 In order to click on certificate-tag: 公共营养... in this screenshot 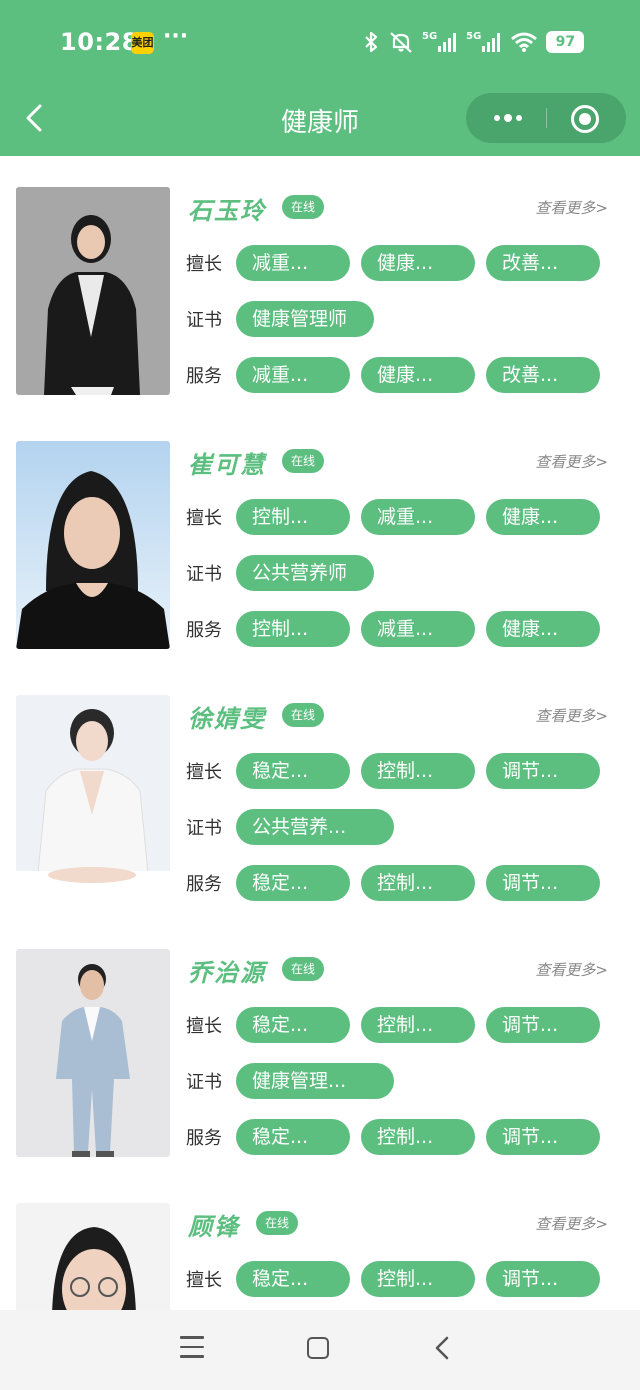, I will do `click(315, 827)`.